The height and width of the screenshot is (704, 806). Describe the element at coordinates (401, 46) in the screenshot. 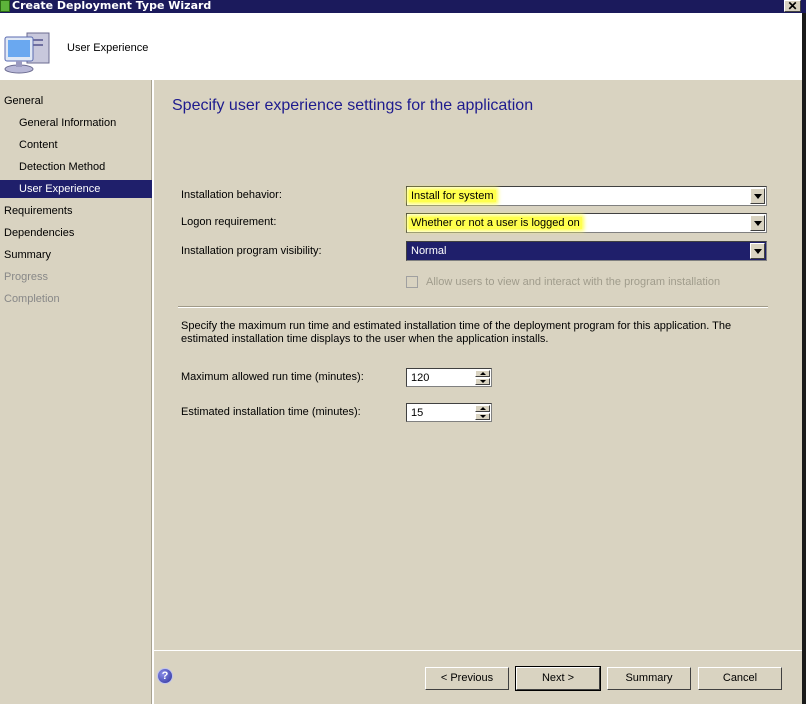

I see `wizard-header: User Experience` at that location.